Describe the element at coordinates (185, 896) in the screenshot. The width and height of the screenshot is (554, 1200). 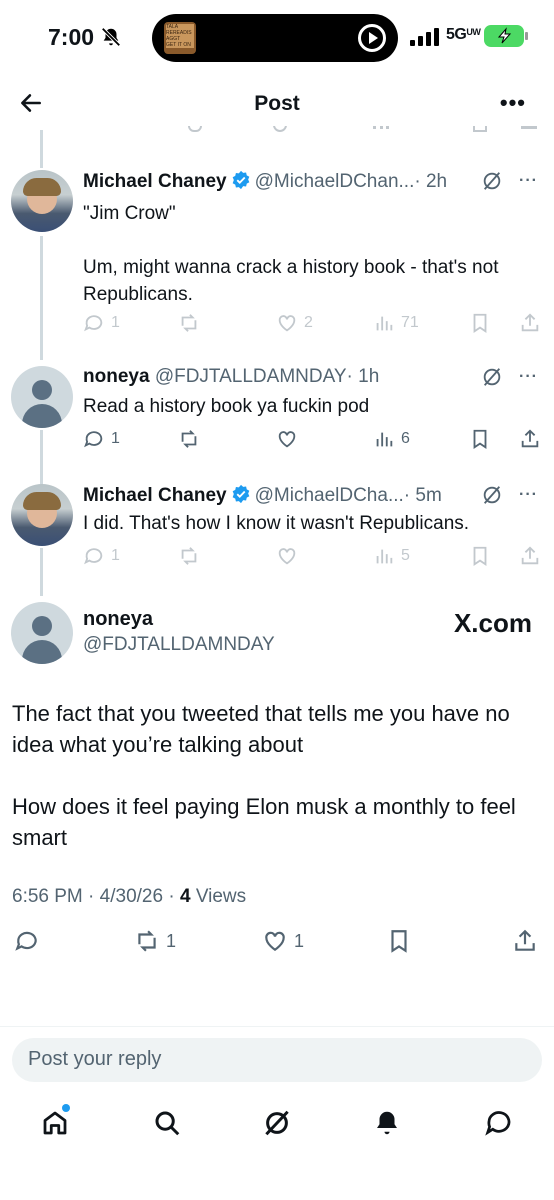
I see `views-count: 4` at that location.